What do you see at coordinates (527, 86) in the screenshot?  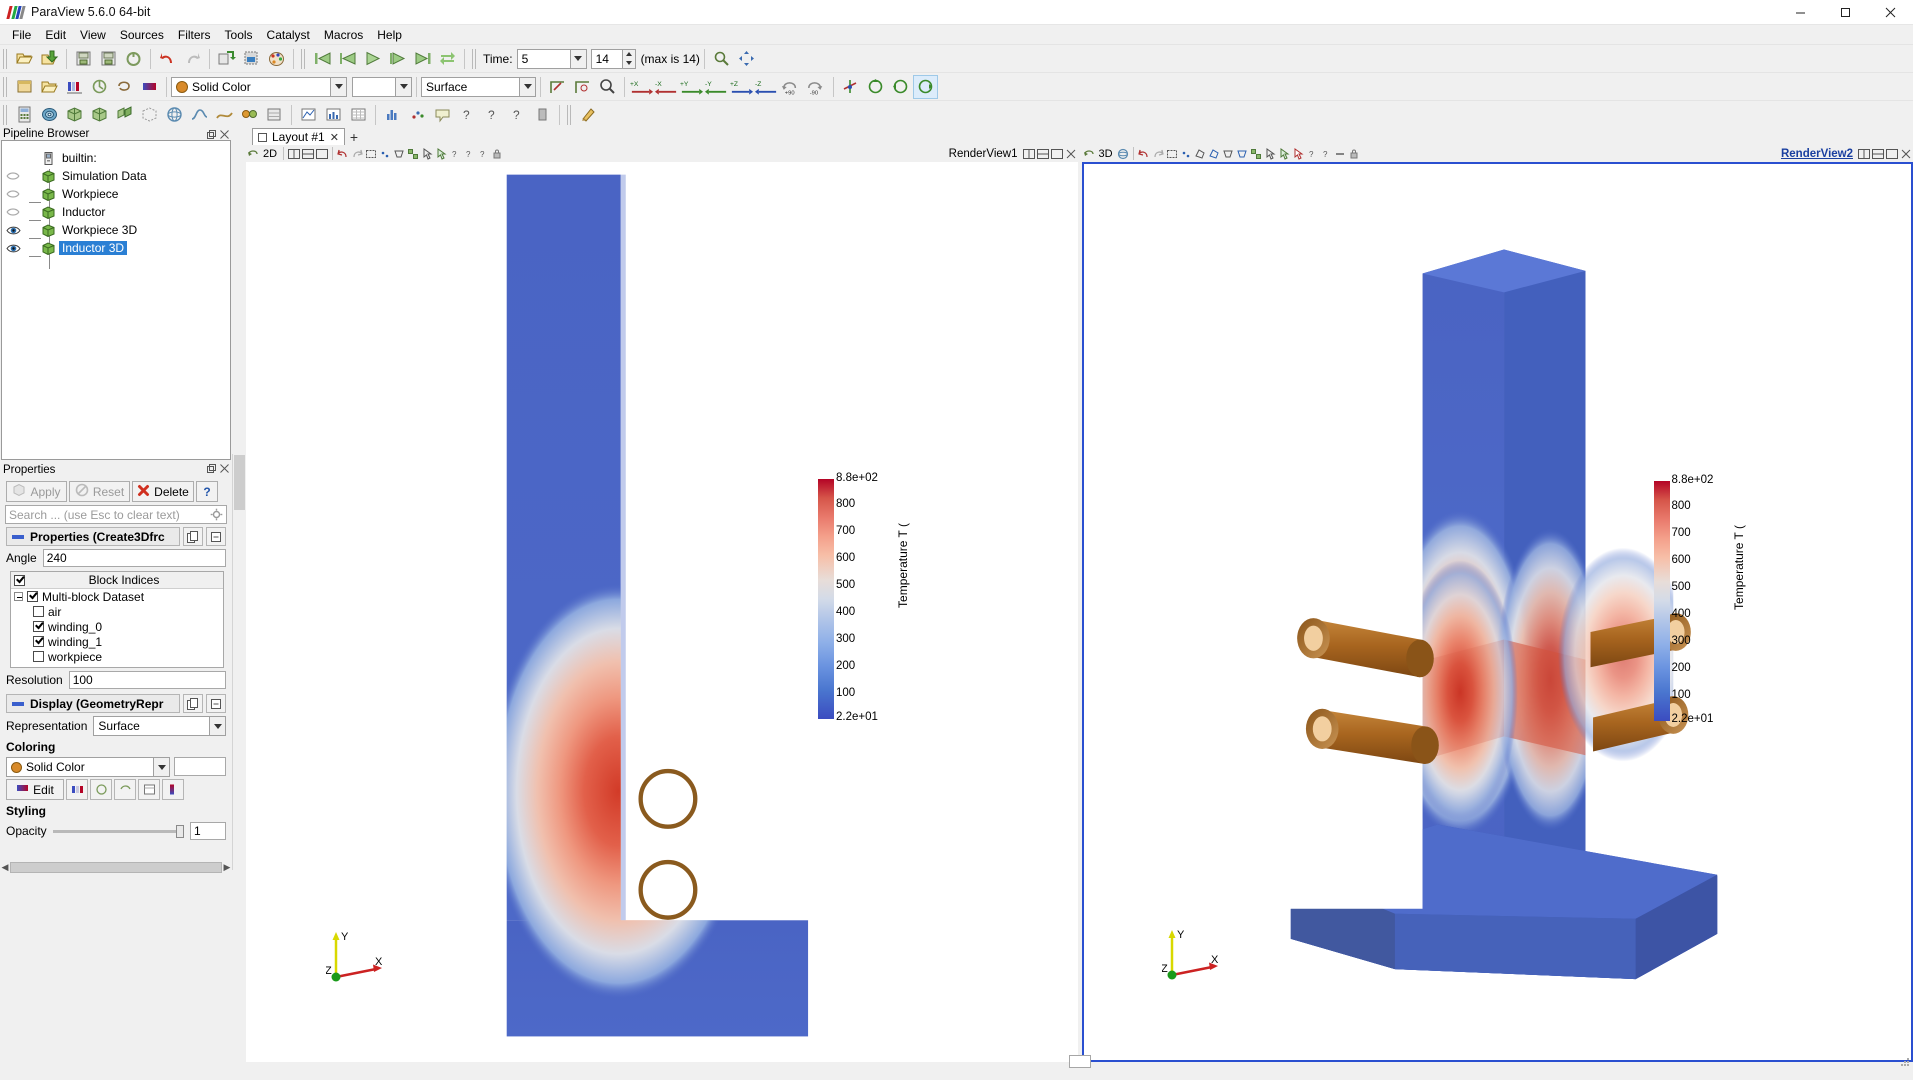 I see `representation-arrow` at bounding box center [527, 86].